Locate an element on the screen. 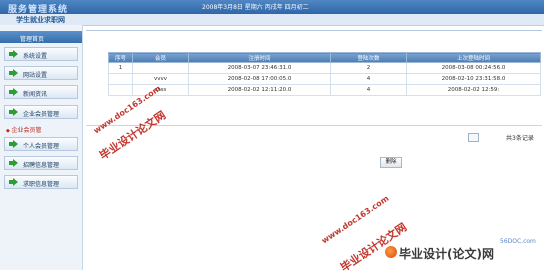 The width and height of the screenshot is (544, 275). sidebar-item-label: 系统设置 is located at coordinates (35, 56).